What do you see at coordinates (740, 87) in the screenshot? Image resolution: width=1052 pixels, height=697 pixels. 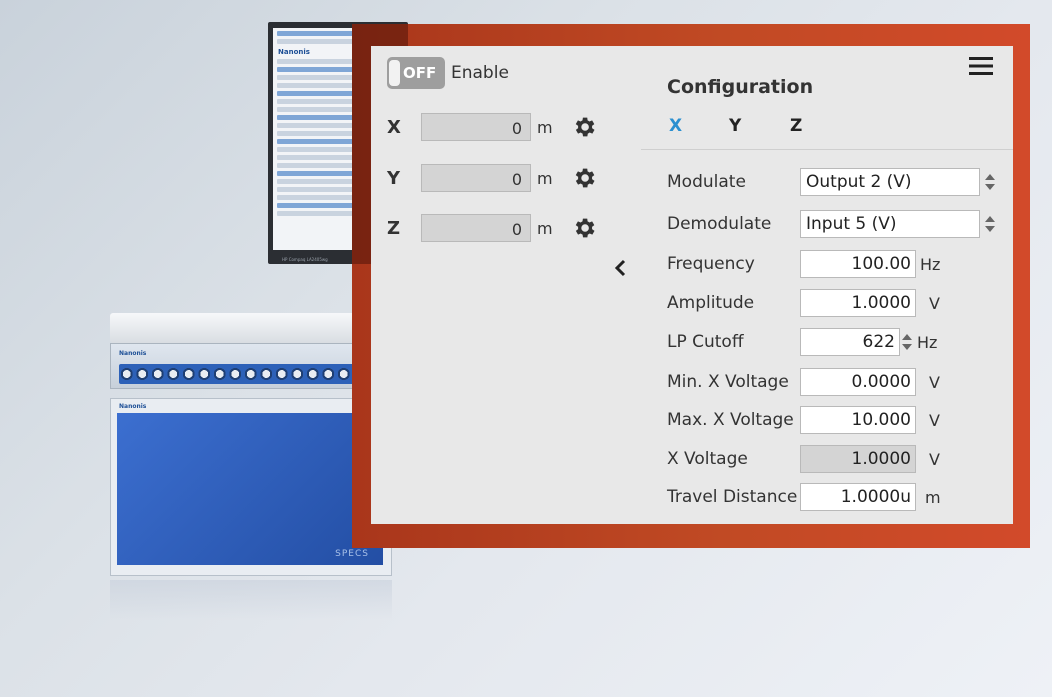 I see `configuration-title: Configuration` at bounding box center [740, 87].